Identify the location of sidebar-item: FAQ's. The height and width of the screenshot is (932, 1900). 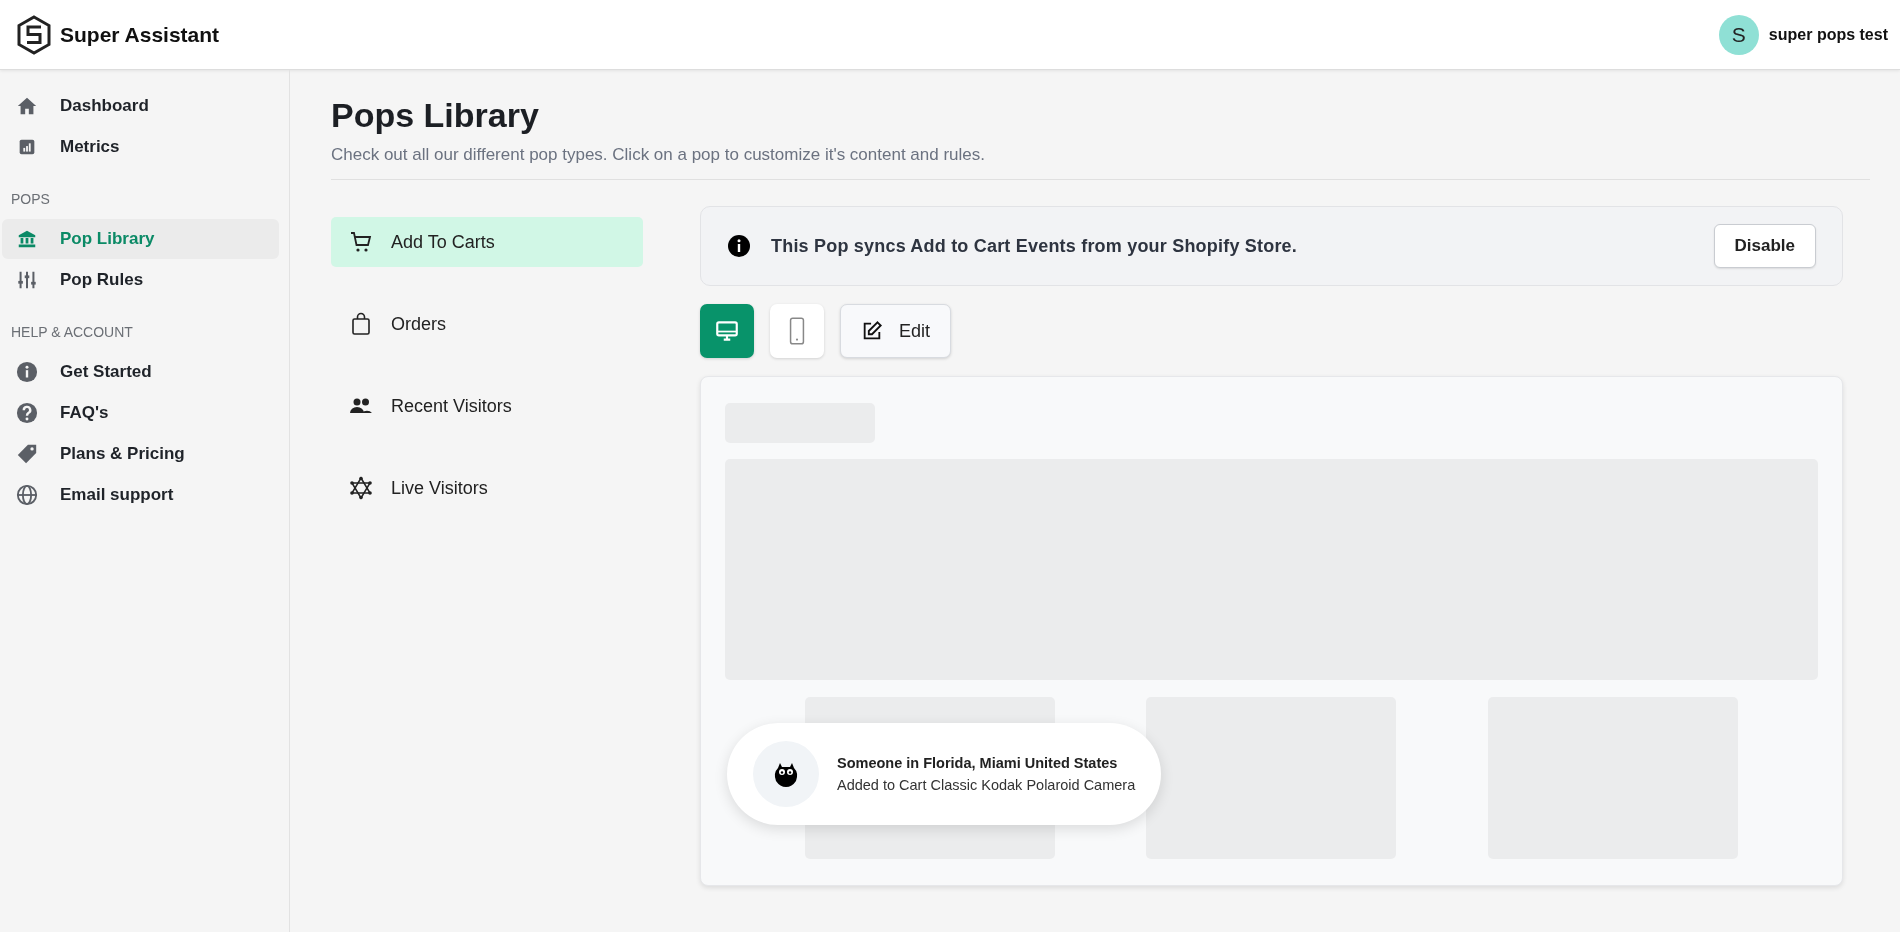
(140, 413).